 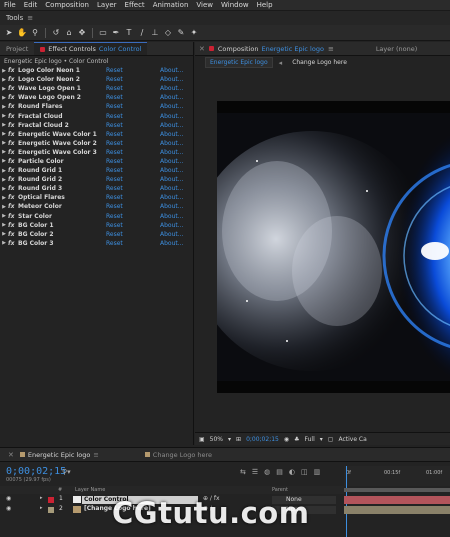 I want to click on snapshot-icon: ◉, so click(x=286, y=439).